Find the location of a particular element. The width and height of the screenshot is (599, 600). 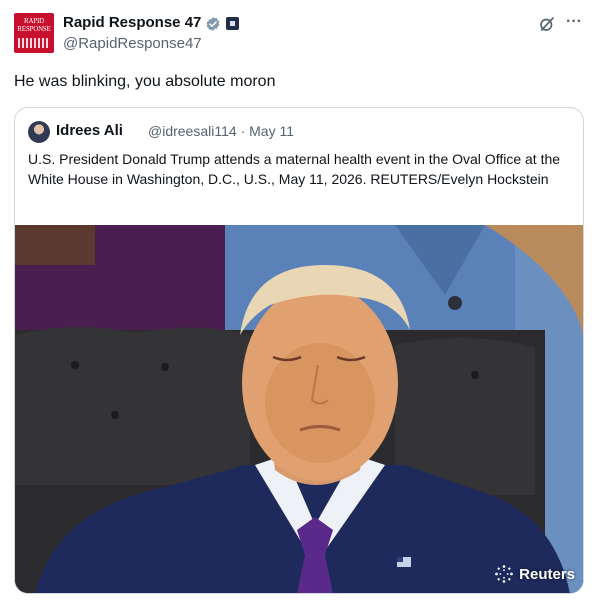

photo-credit-label: Reuters is located at coordinates (547, 574).